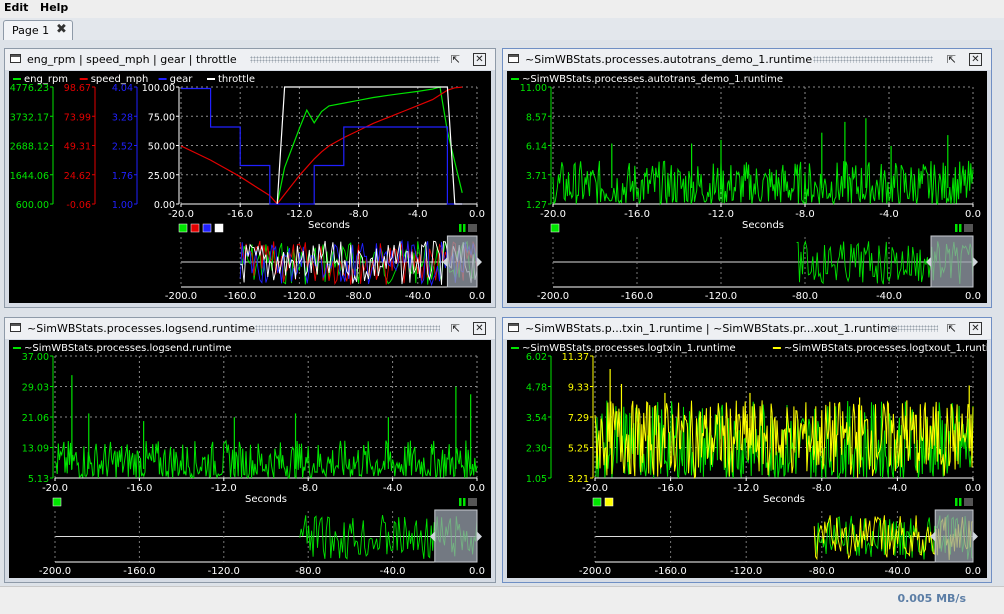 This screenshot has height=614, width=1004. I want to click on y-tick-label: 100.00, so click(158, 88).